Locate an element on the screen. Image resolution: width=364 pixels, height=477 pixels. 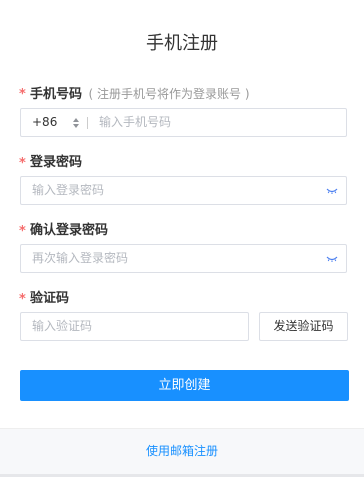
confirm-password-field: 再次输入登录密码 is located at coordinates (183, 258).